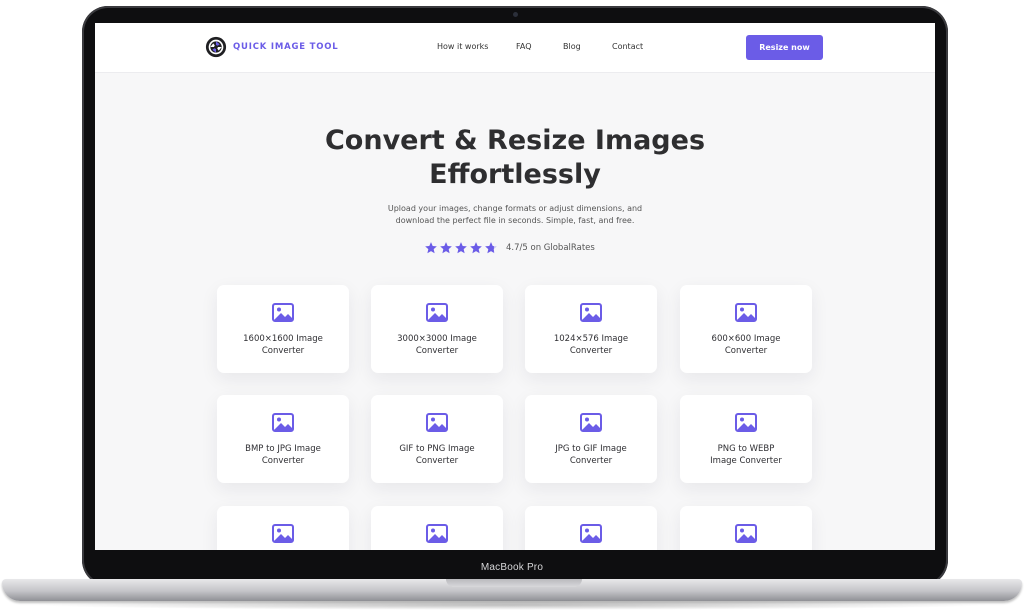 Image resolution: width=1024 pixels, height=613 pixels. What do you see at coordinates (514, 583) in the screenshot?
I see `laptop-notch` at bounding box center [514, 583].